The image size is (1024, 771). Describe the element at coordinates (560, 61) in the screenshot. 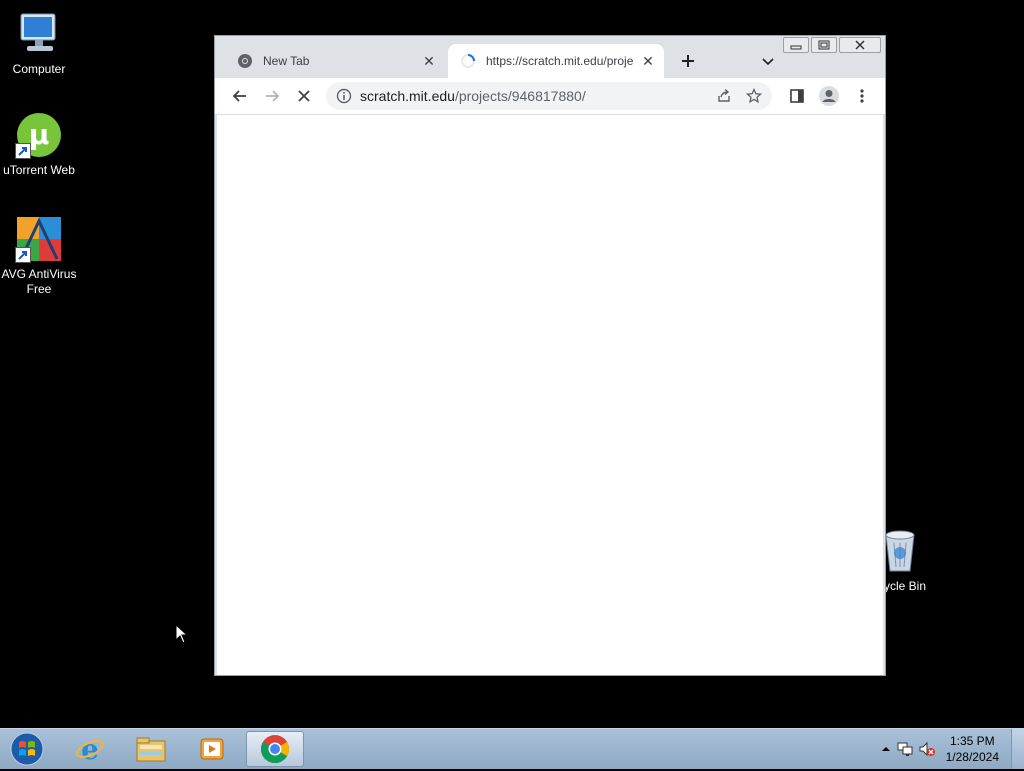

I see `tab-title: https://scratch.mit.edu/proje` at that location.